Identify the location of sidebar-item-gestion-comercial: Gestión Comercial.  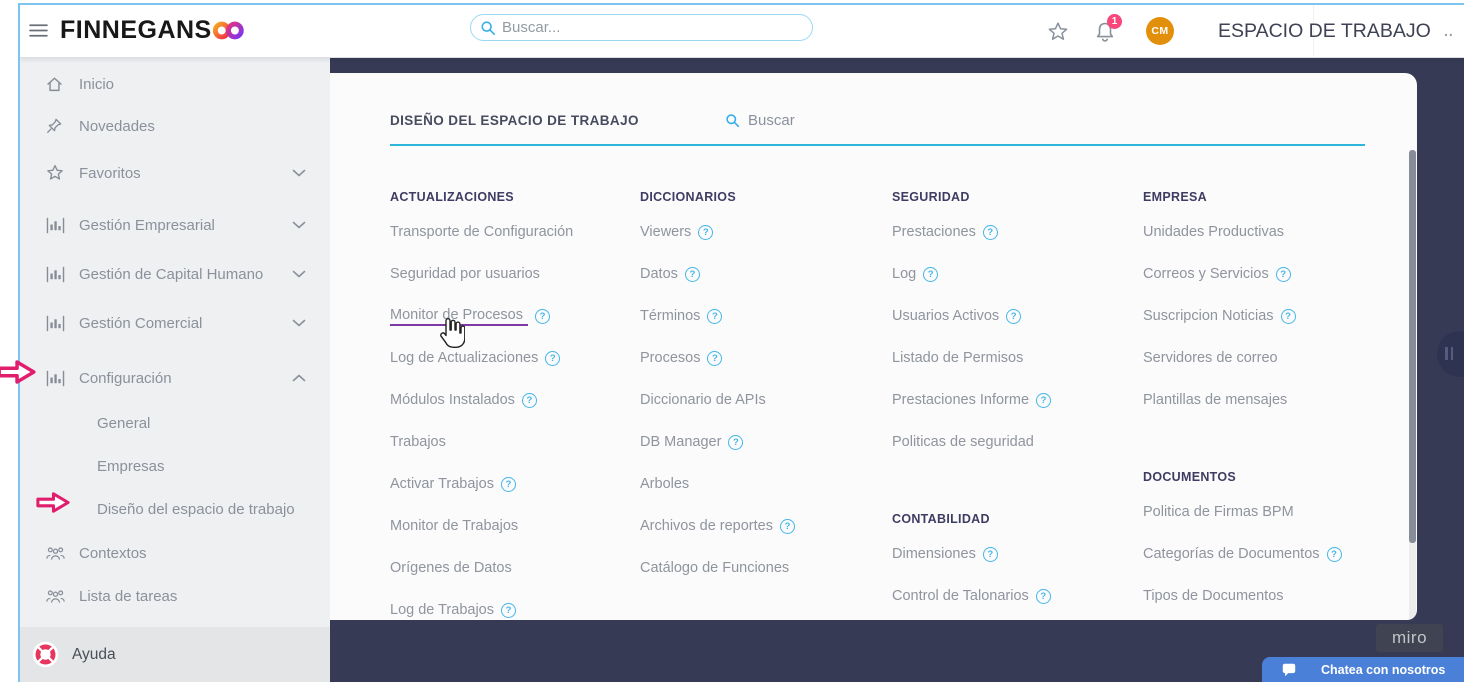
(175, 323).